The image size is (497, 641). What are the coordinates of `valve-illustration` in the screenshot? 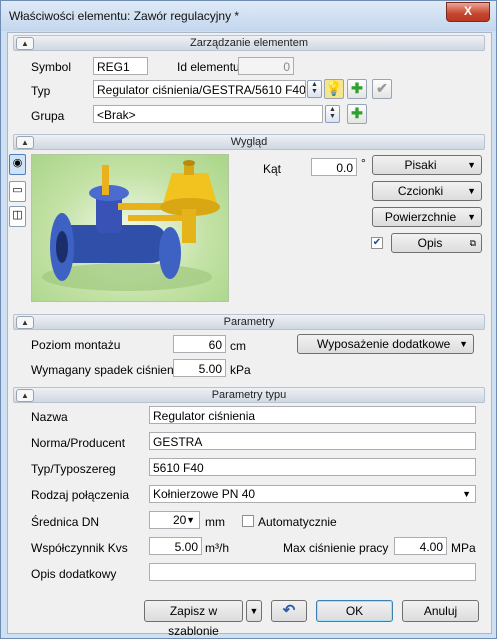 It's located at (131, 225).